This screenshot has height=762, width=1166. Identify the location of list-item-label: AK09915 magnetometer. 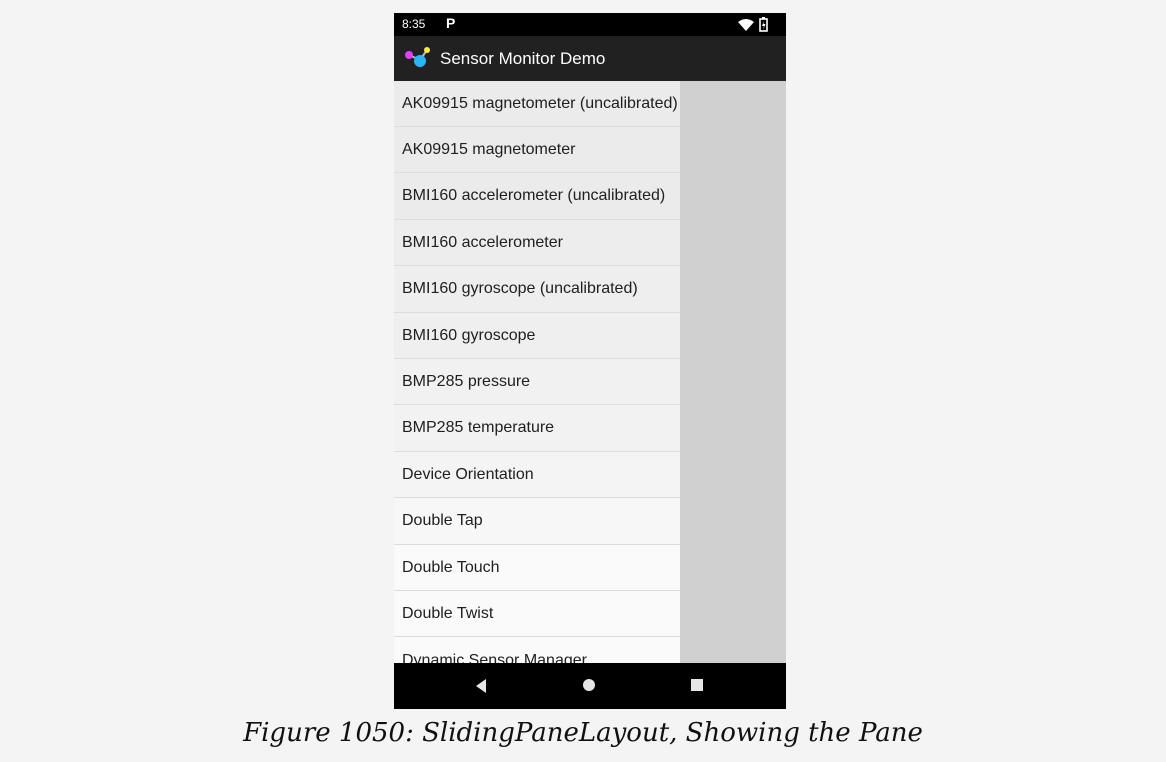
(489, 149).